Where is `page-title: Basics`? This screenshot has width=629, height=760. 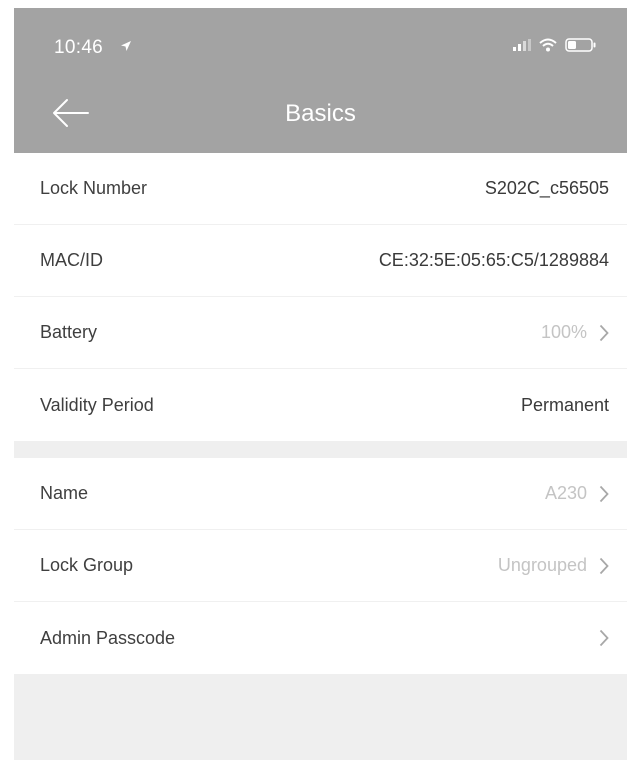
page-title: Basics is located at coordinates (320, 113).